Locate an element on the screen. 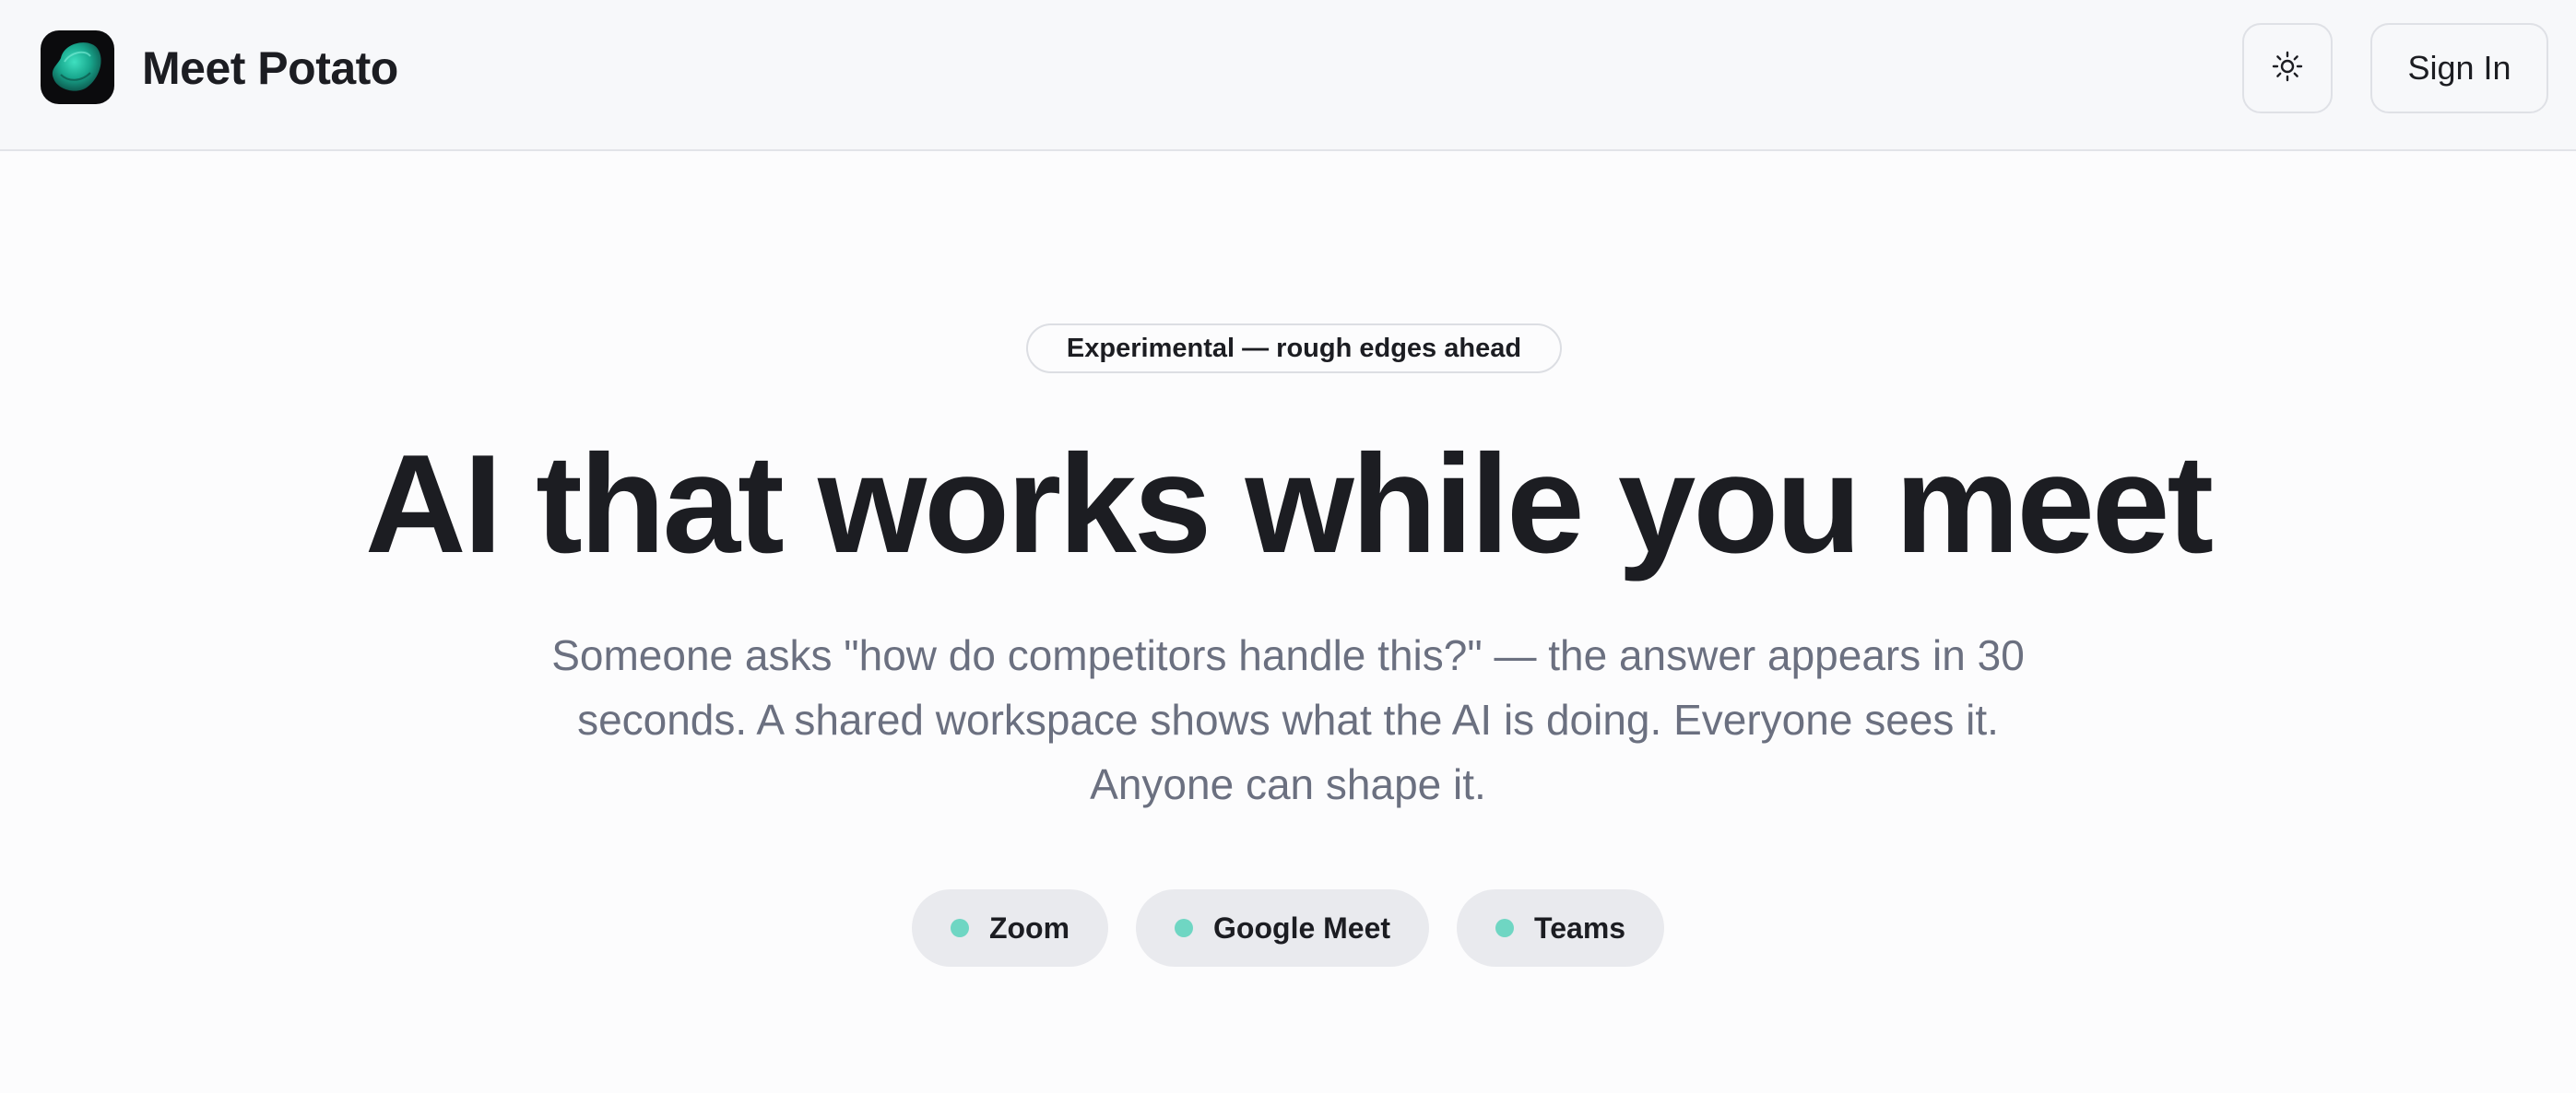  top-nav: Meet Potato Sign In is located at coordinates (1288, 75).